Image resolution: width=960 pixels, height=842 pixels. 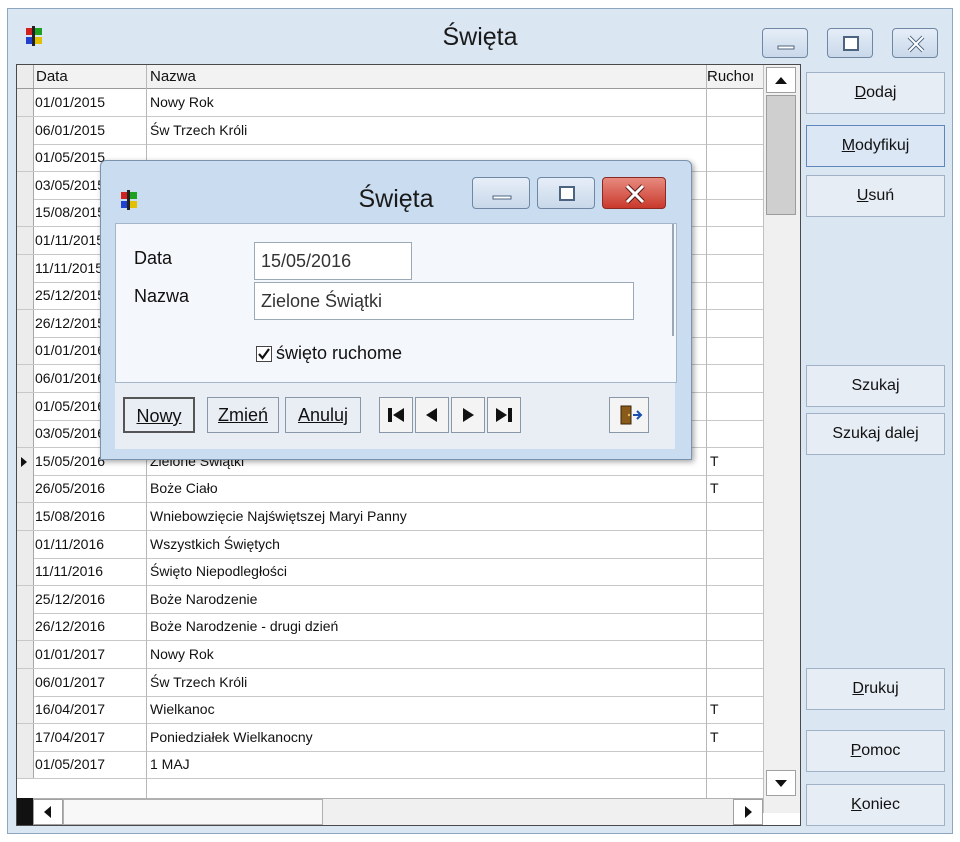 What do you see at coordinates (432, 415) in the screenshot?
I see `prev-record-button` at bounding box center [432, 415].